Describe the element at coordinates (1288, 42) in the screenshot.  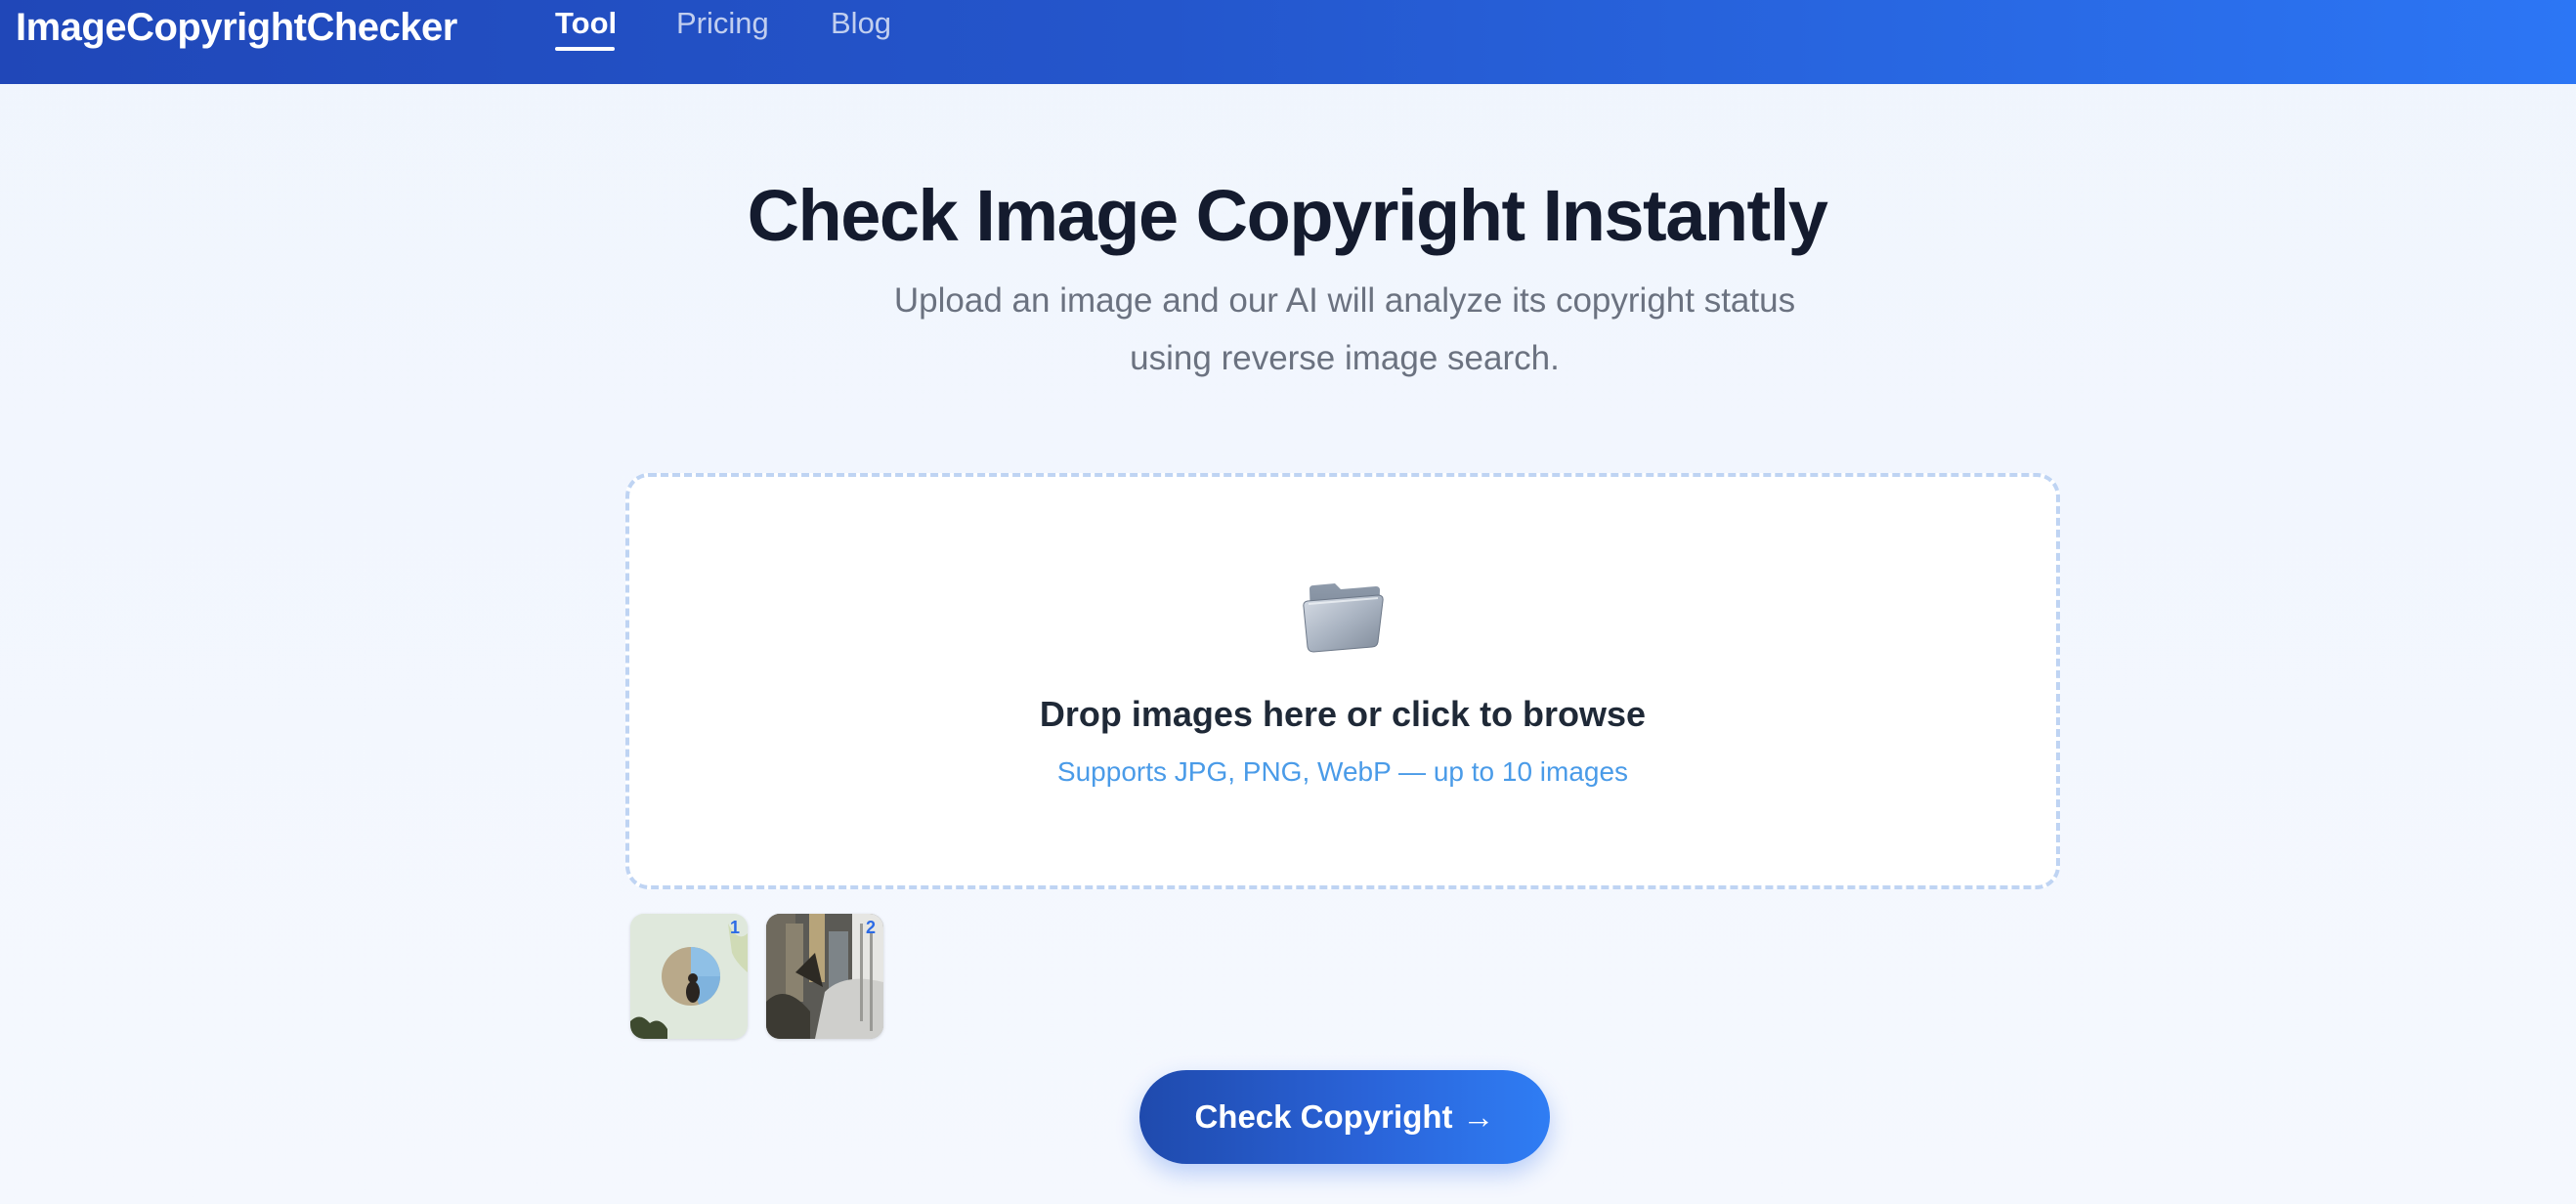
I see `top-navbar: ImageCopyrightChecker Tool Pricing Blog` at that location.